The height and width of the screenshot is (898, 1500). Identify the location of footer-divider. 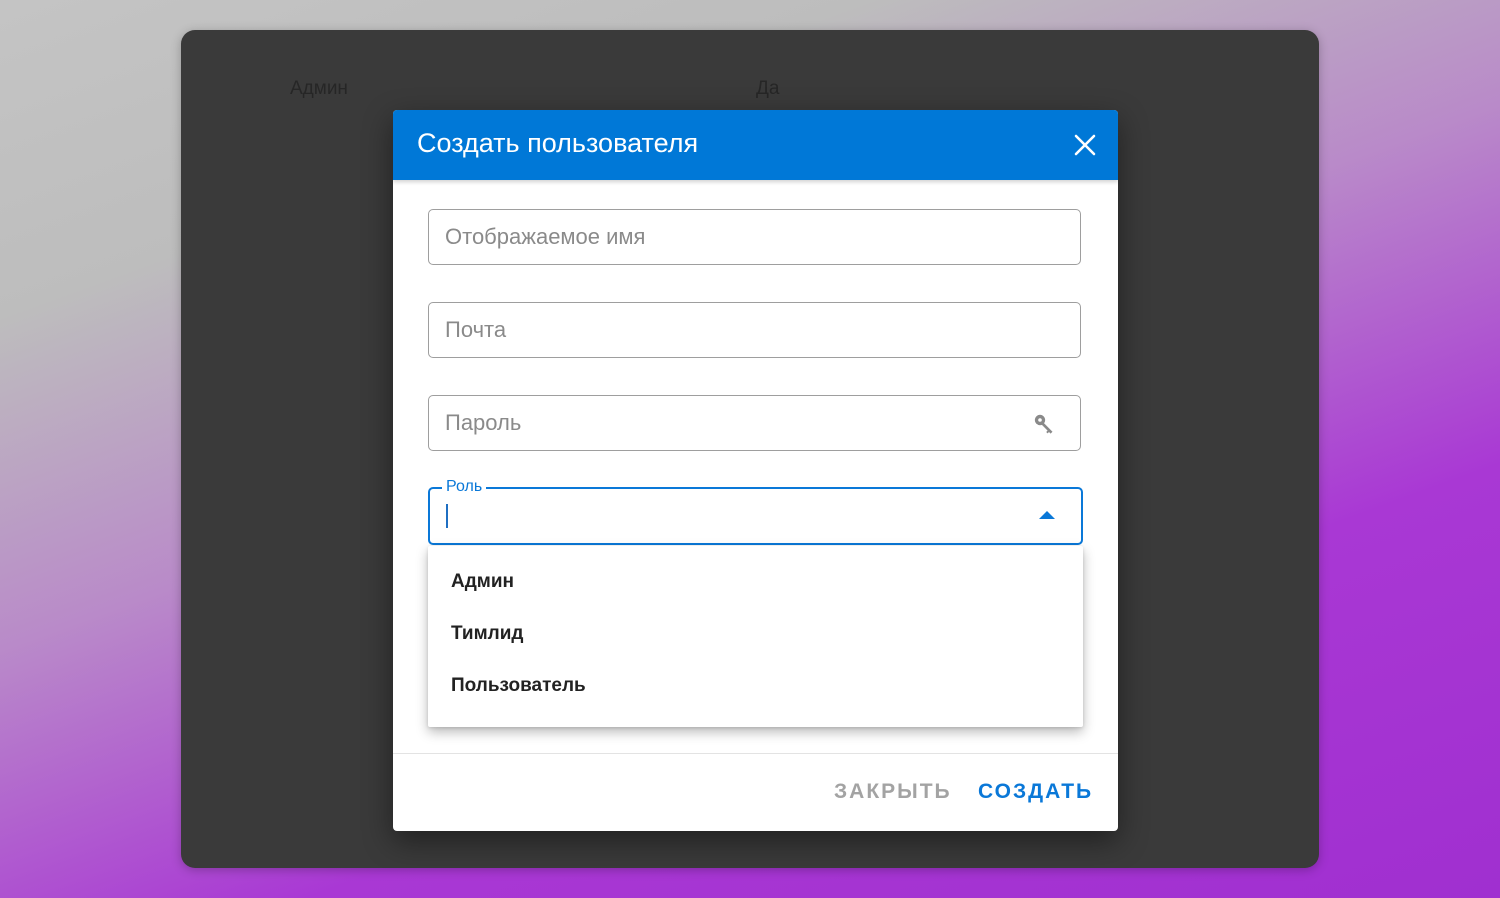
(755, 753).